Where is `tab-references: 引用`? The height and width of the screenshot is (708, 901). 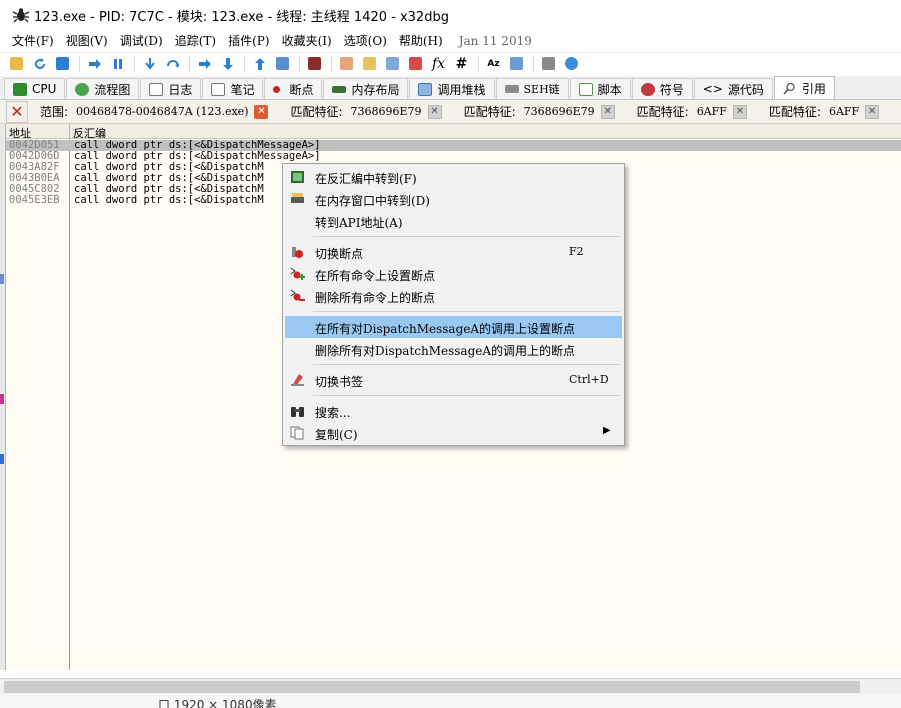
tab-references: 引用 is located at coordinates (804, 87).